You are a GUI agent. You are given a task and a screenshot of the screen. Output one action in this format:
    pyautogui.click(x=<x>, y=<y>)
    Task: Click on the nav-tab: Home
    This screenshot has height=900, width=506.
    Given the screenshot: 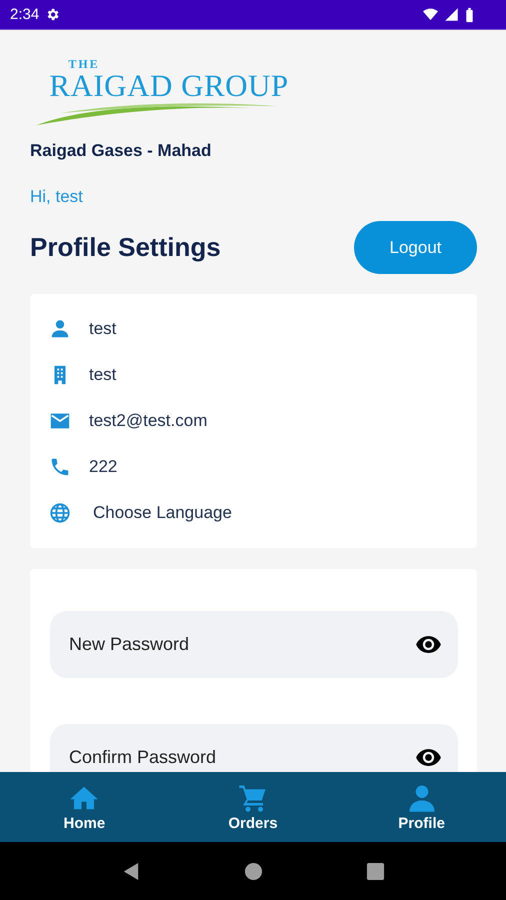 What is the action you would take?
    pyautogui.click(x=84, y=807)
    